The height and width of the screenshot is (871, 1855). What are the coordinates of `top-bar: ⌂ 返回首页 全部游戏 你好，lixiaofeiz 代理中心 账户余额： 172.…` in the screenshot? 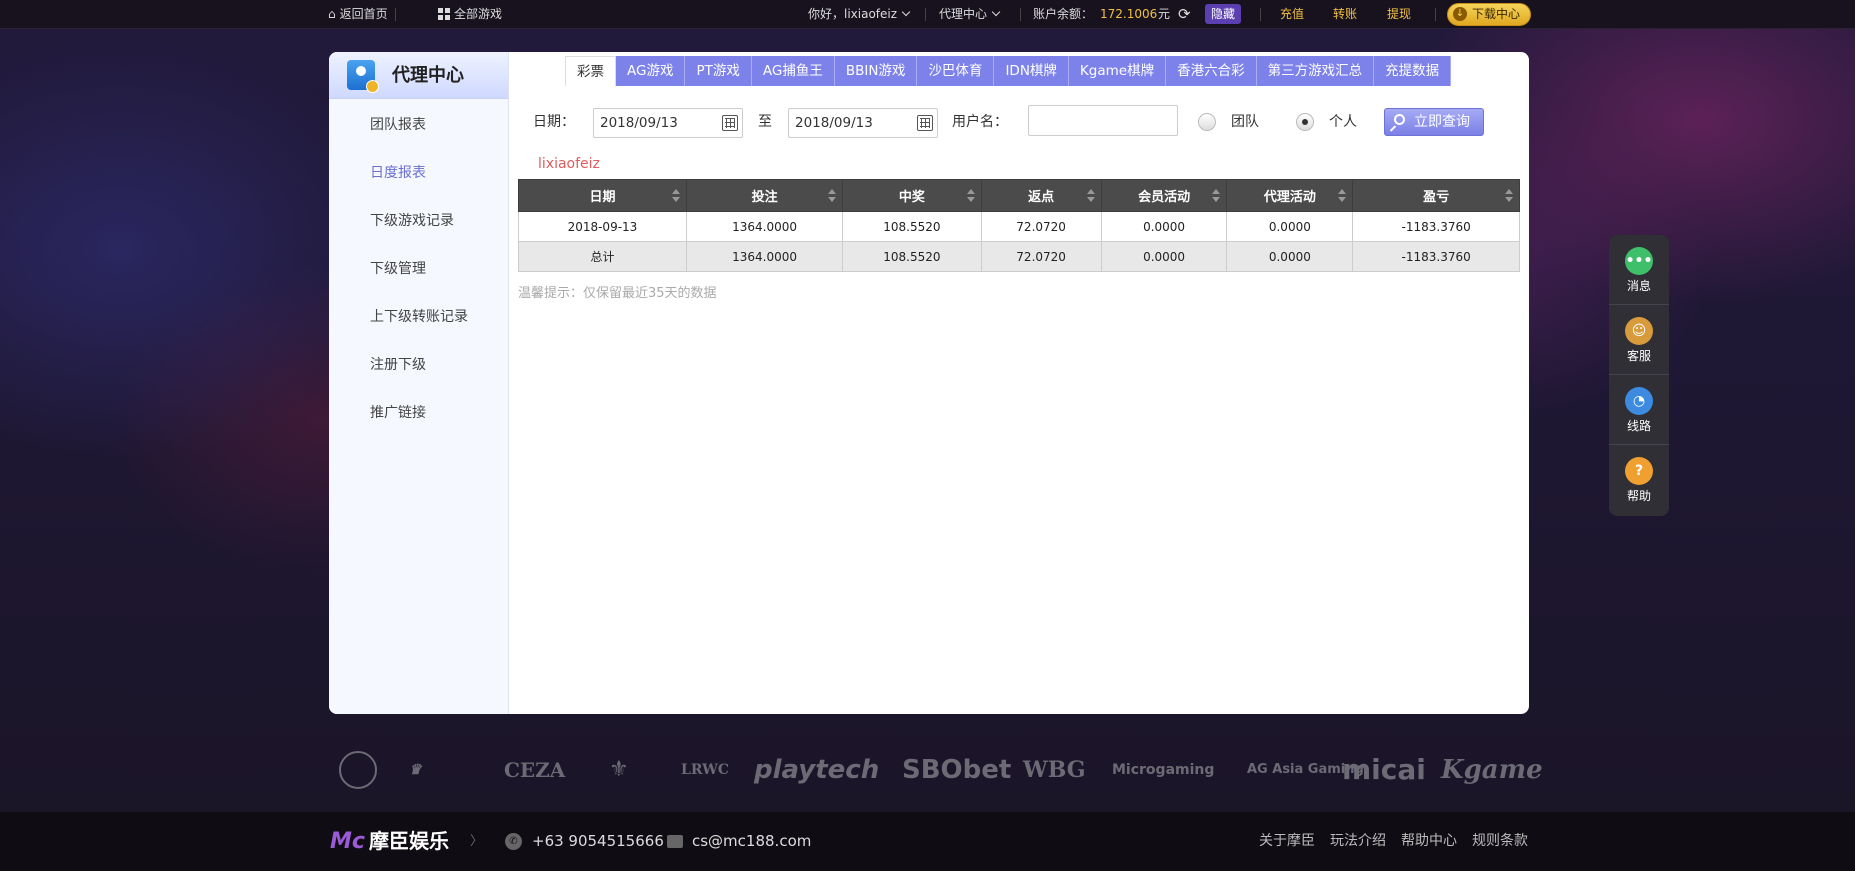 It's located at (927, 14).